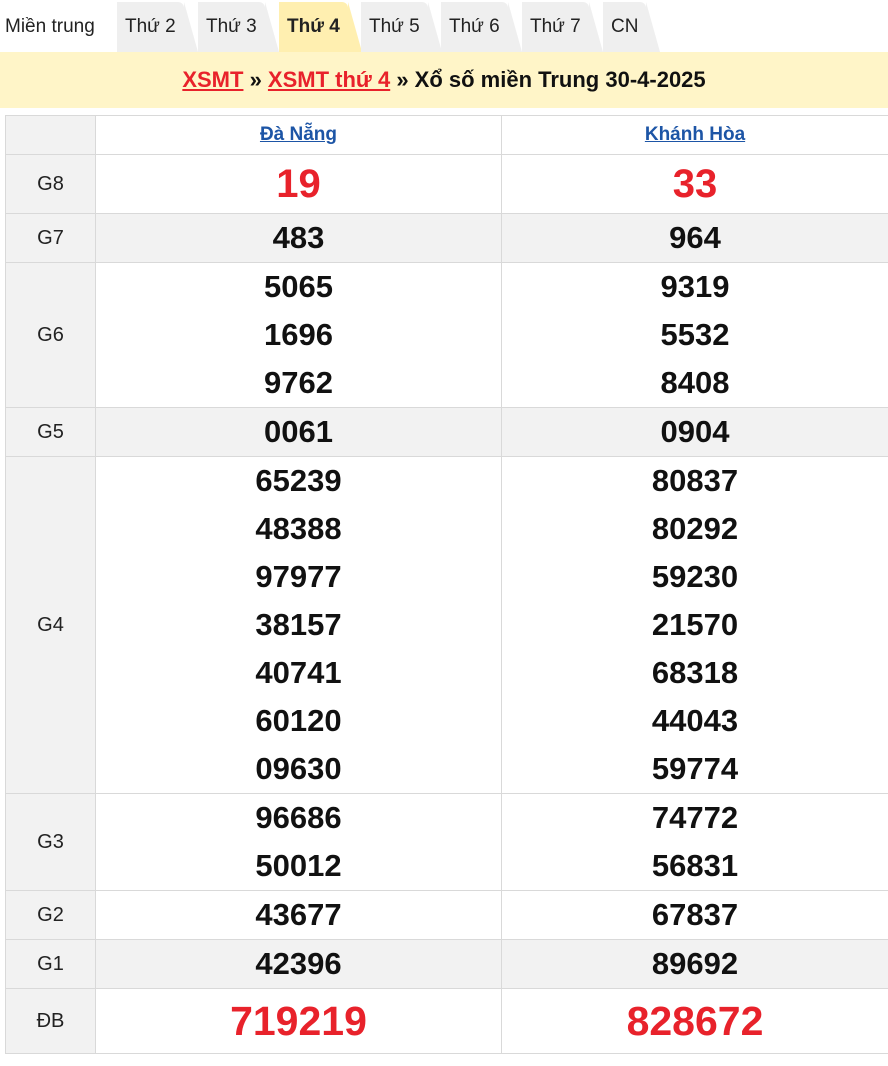 Image resolution: width=888 pixels, height=1066 pixels. Describe the element at coordinates (50, 335) in the screenshot. I see `prize-label: G6` at that location.